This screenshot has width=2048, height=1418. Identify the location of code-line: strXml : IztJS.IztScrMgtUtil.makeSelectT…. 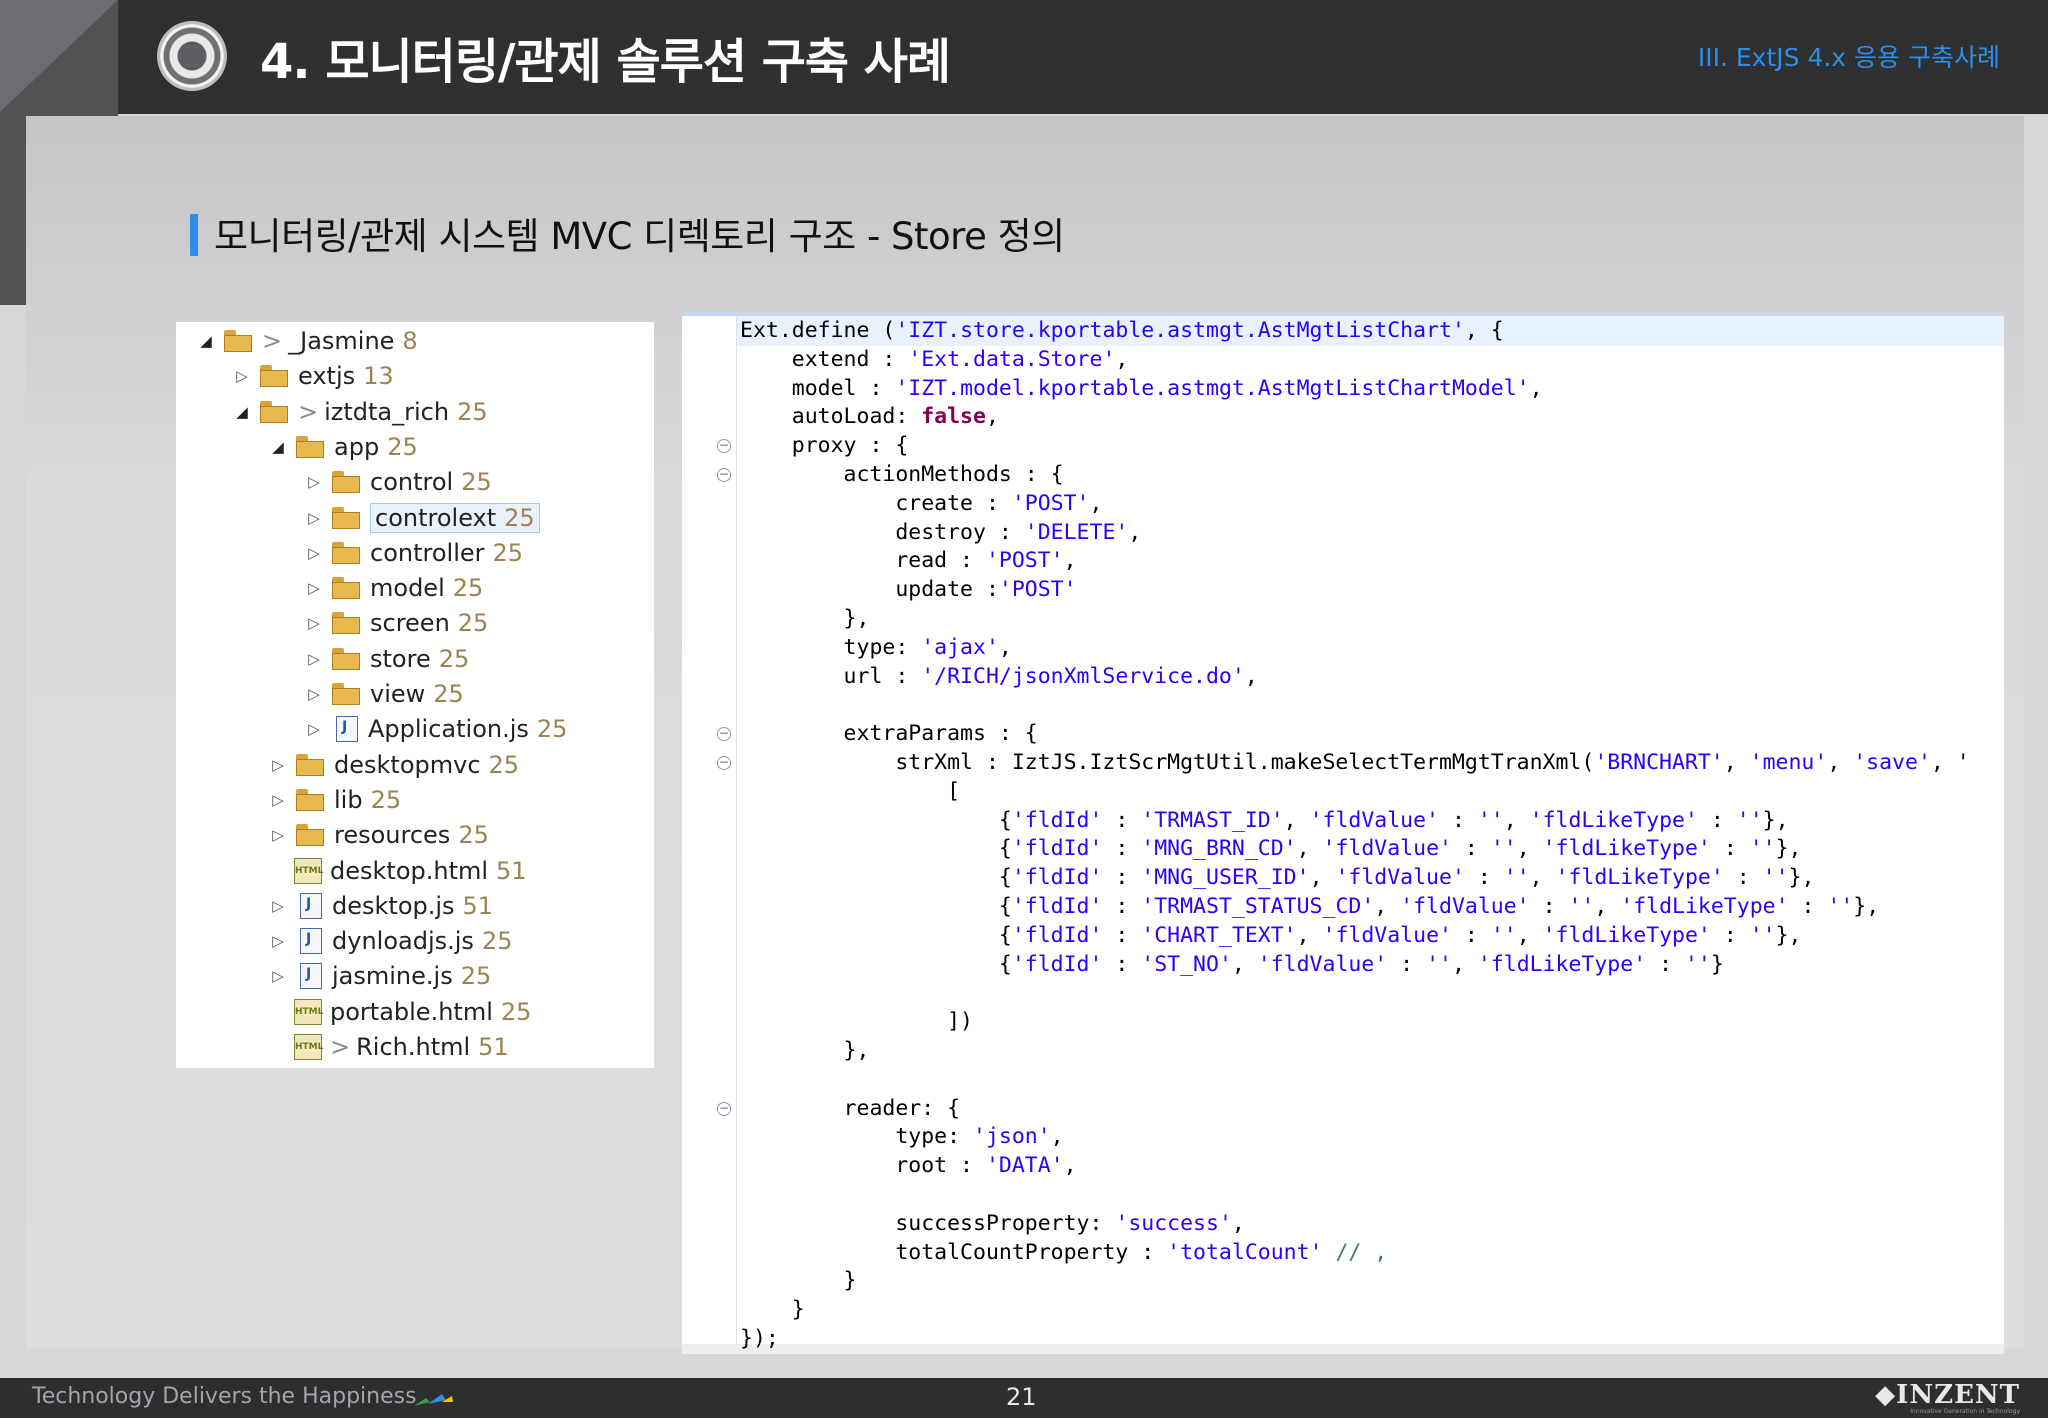
(1354, 763).